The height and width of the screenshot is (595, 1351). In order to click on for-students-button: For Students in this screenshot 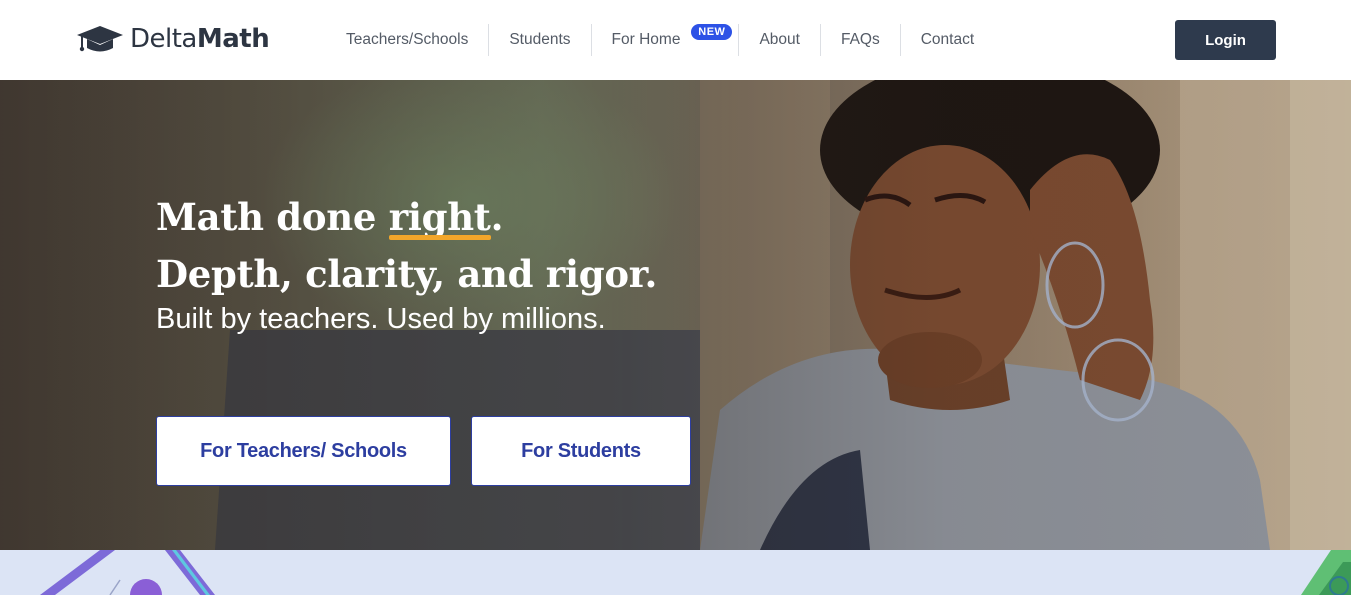, I will do `click(581, 451)`.